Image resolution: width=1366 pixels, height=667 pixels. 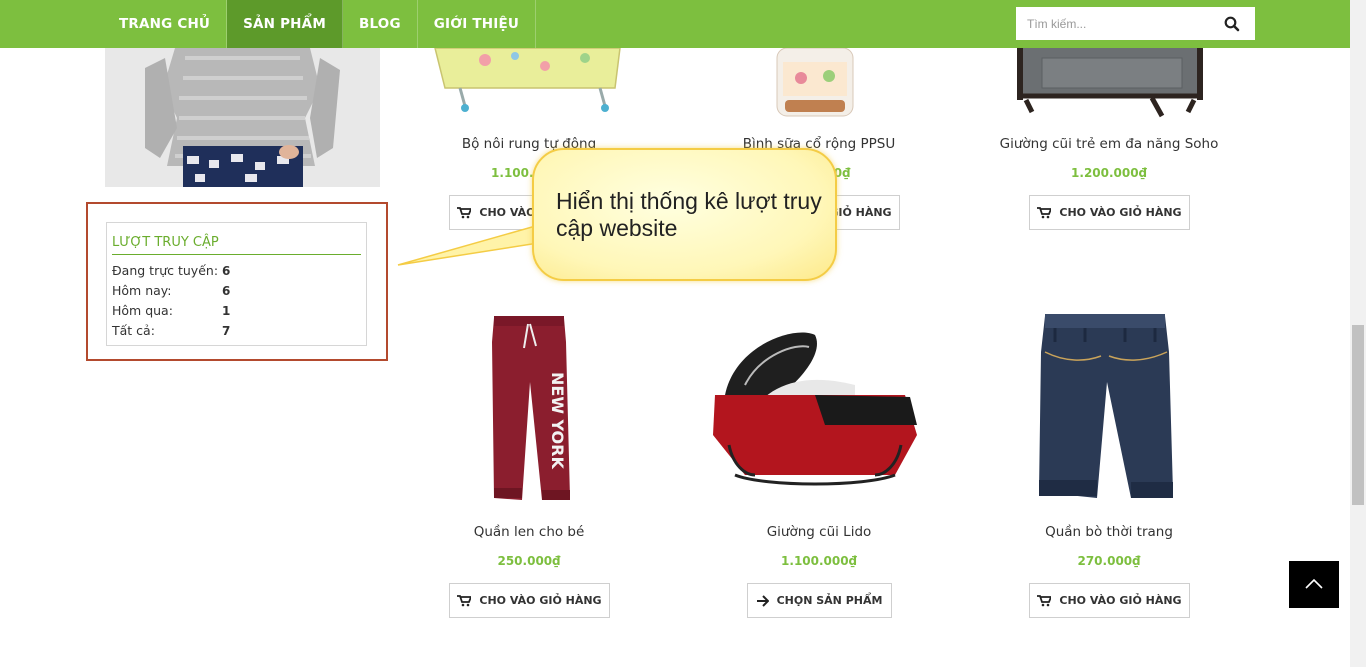 I want to click on nav-item-blog: BLOG, so click(x=380, y=24).